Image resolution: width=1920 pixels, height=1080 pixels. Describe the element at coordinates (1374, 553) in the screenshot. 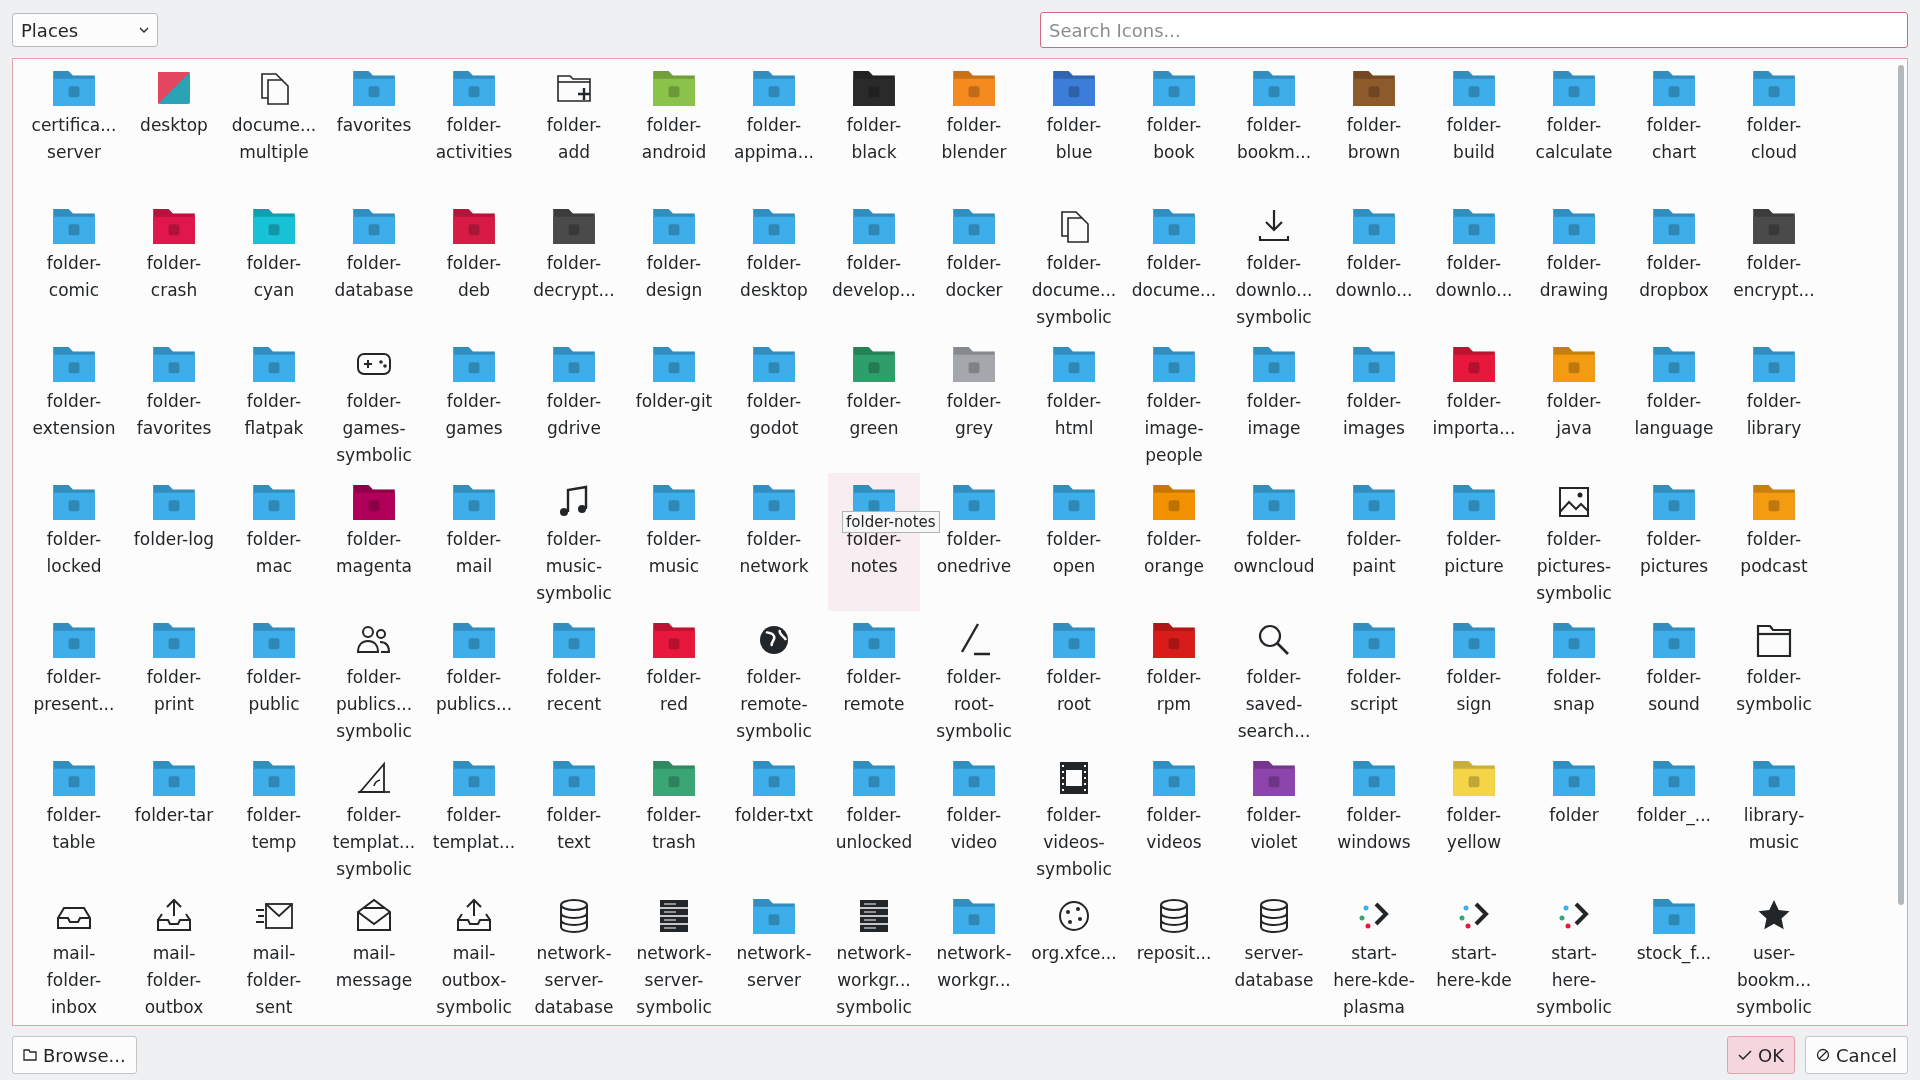

I see `icon-label: folder- paint` at that location.